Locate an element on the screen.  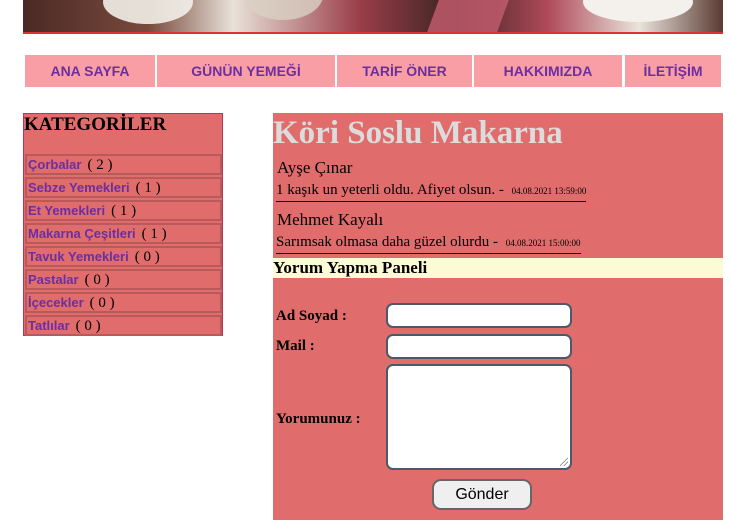
category-link: Et Yemekleri is located at coordinates (66, 210).